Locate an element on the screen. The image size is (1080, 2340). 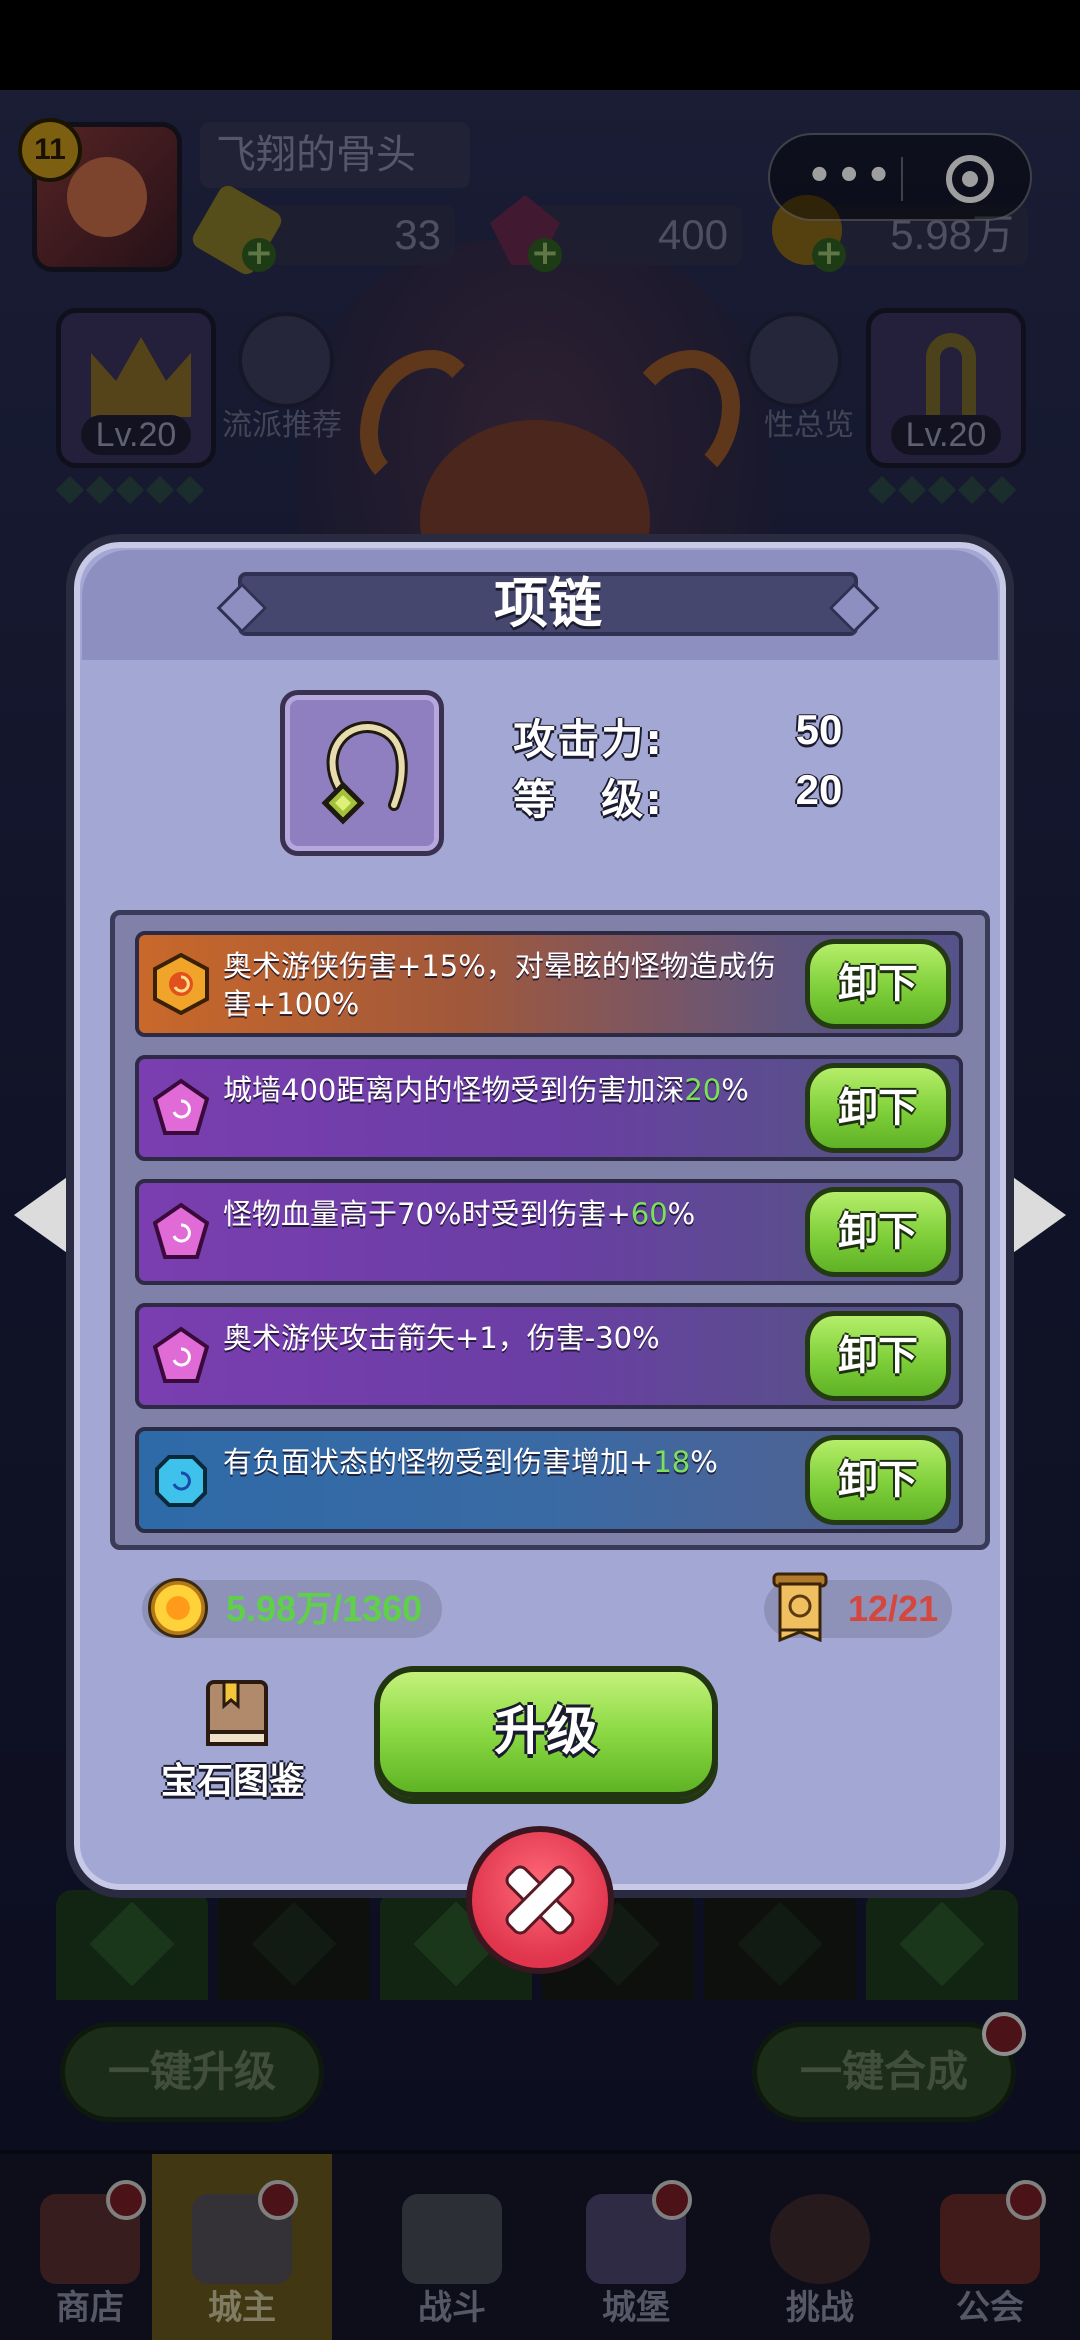
necklace-item-box is located at coordinates (362, 773).